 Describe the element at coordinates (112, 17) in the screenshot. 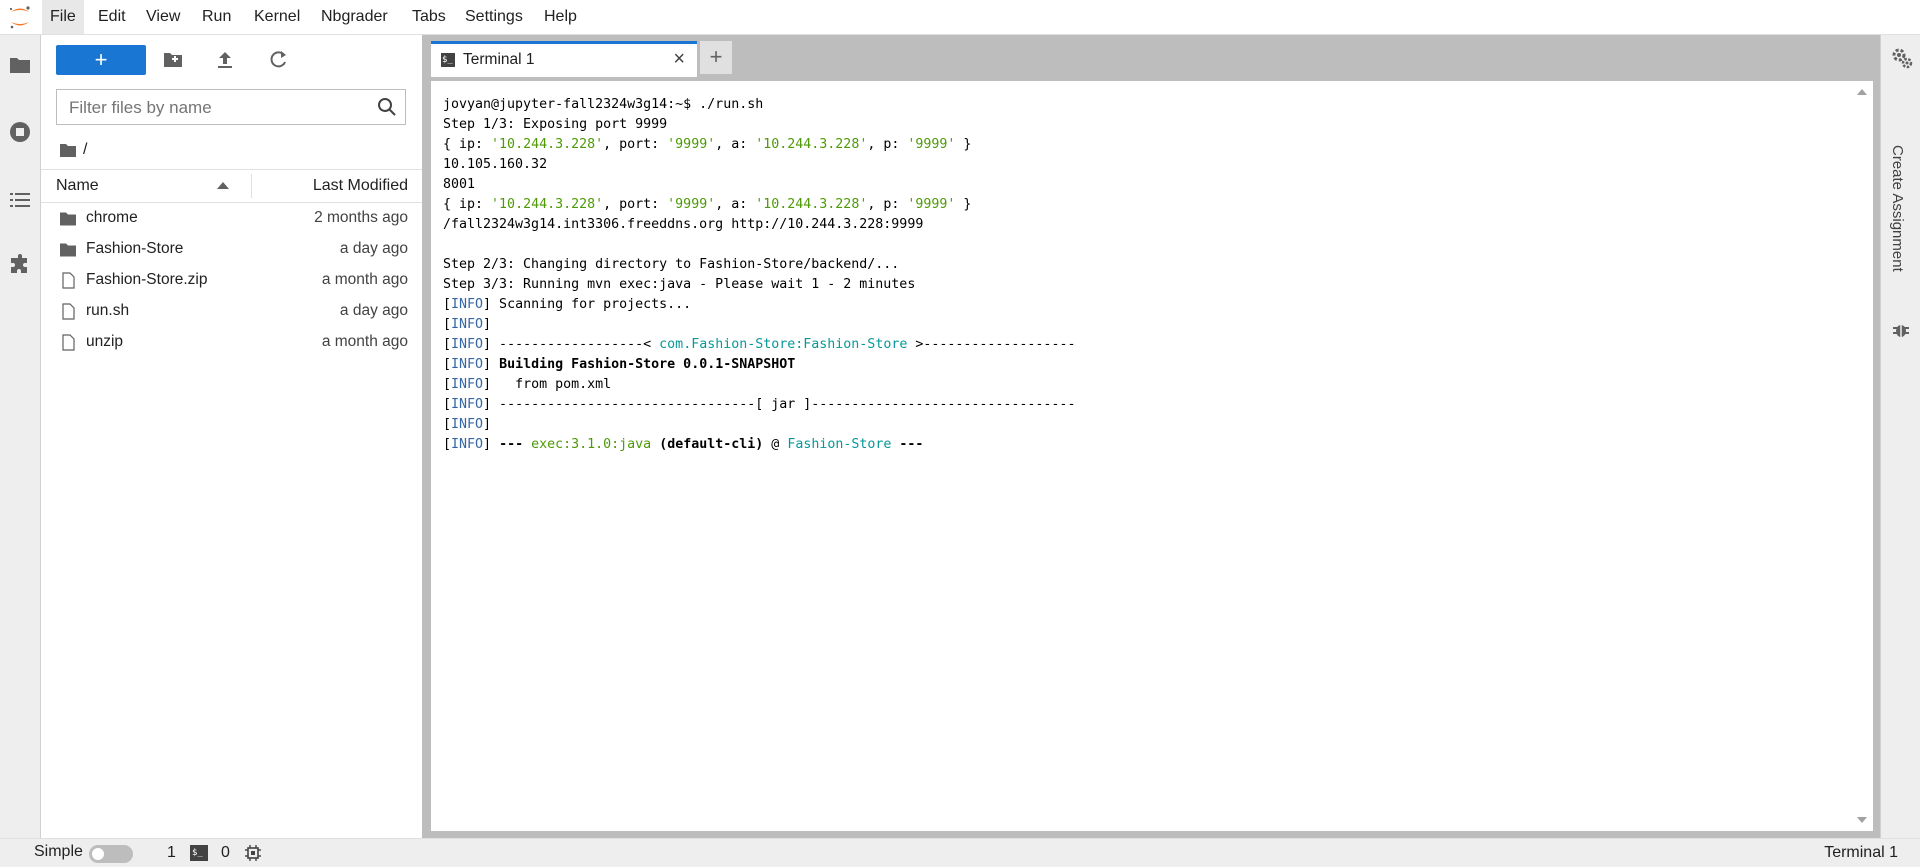

I see `menu-edit: Edit` at that location.